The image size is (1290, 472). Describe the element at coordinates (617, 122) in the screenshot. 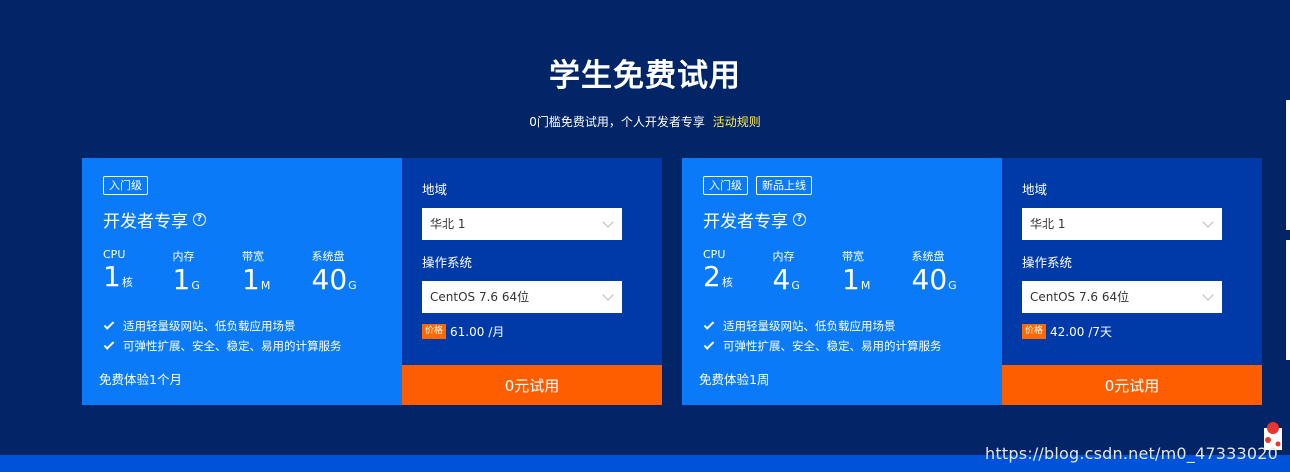

I see `subtitle-text: 0门槛免费试用，个人开发者专享` at that location.